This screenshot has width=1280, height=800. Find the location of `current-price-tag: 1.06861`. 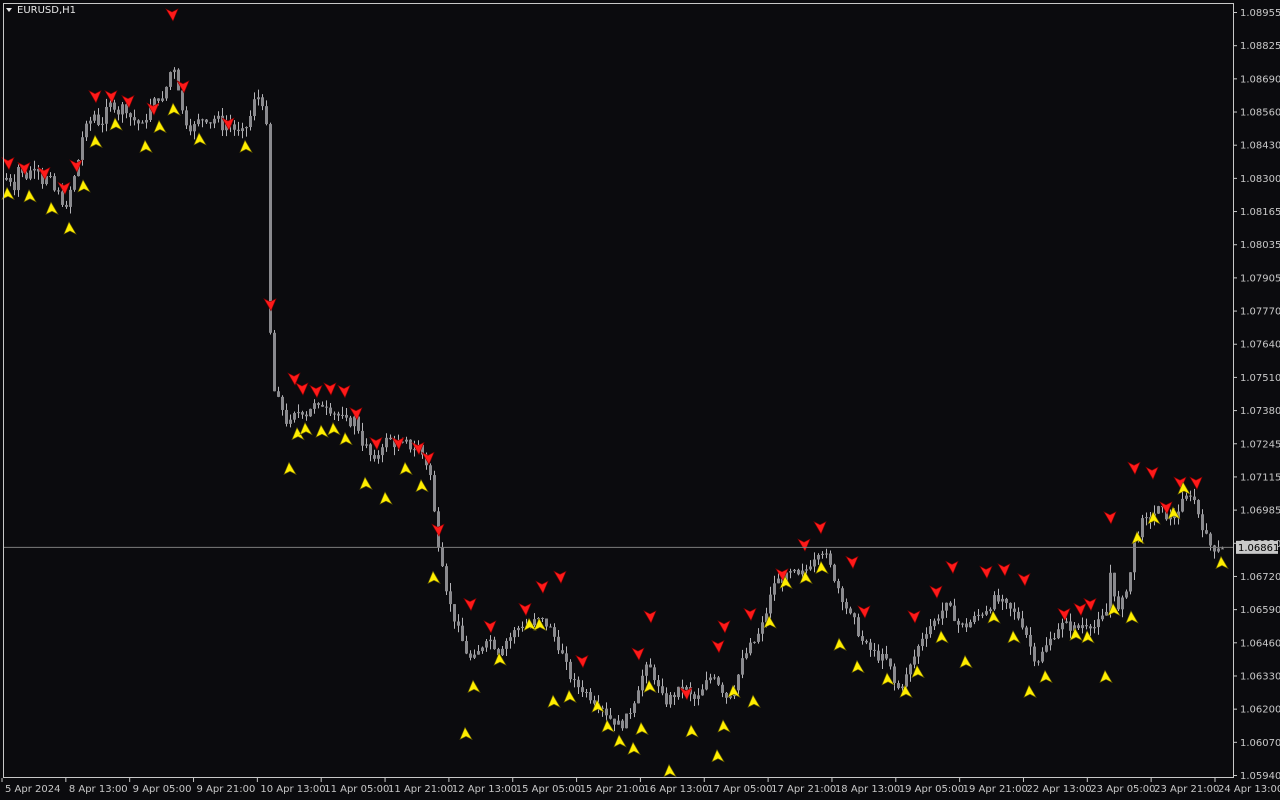

current-price-tag: 1.06861 is located at coordinates (1257, 547).